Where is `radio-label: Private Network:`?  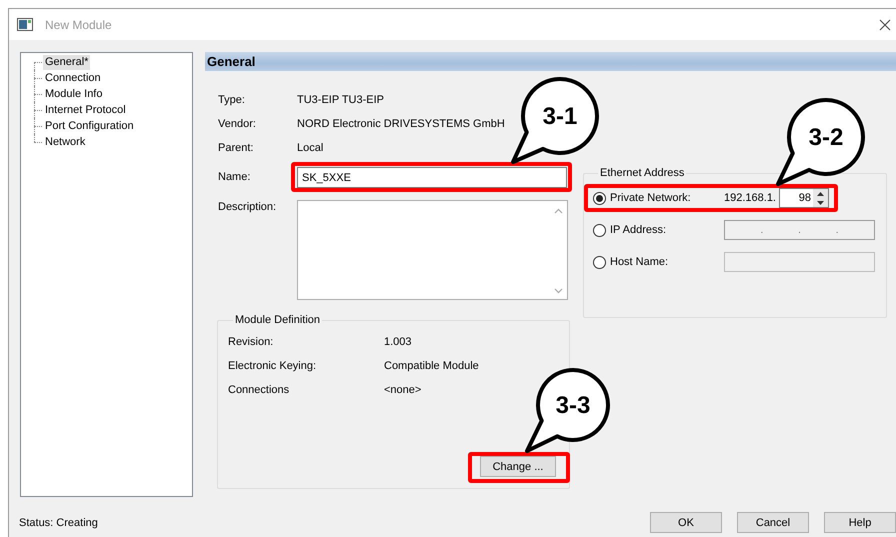 radio-label: Private Network: is located at coordinates (651, 198).